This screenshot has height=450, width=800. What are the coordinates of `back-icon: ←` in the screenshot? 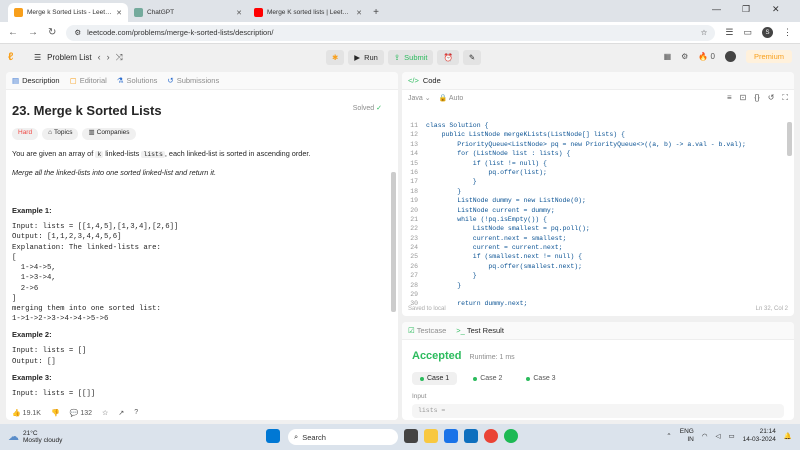 It's located at (13, 32).